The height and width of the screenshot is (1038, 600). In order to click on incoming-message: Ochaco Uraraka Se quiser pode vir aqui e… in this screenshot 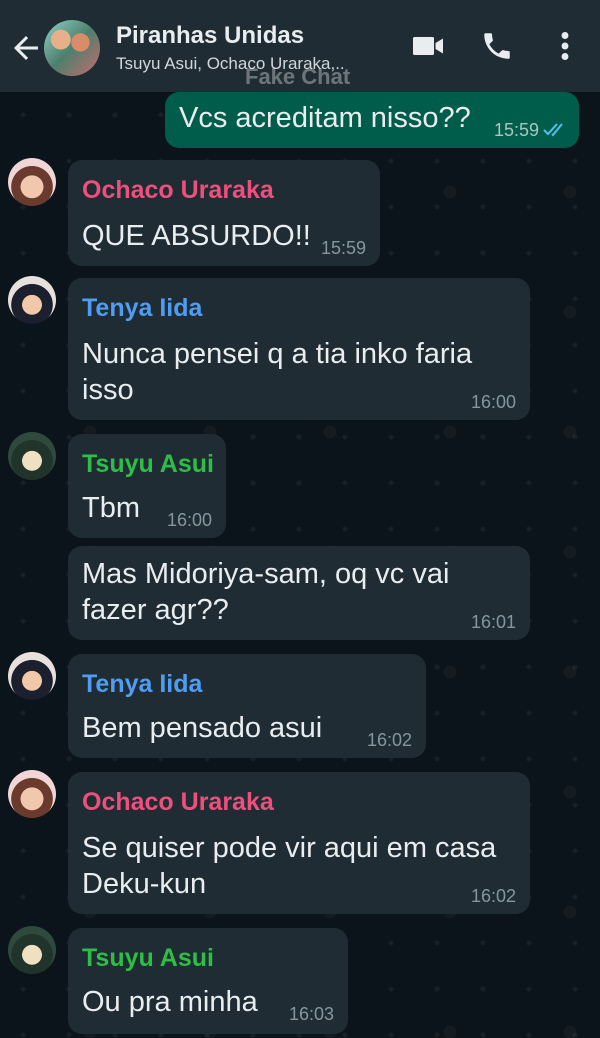, I will do `click(299, 843)`.